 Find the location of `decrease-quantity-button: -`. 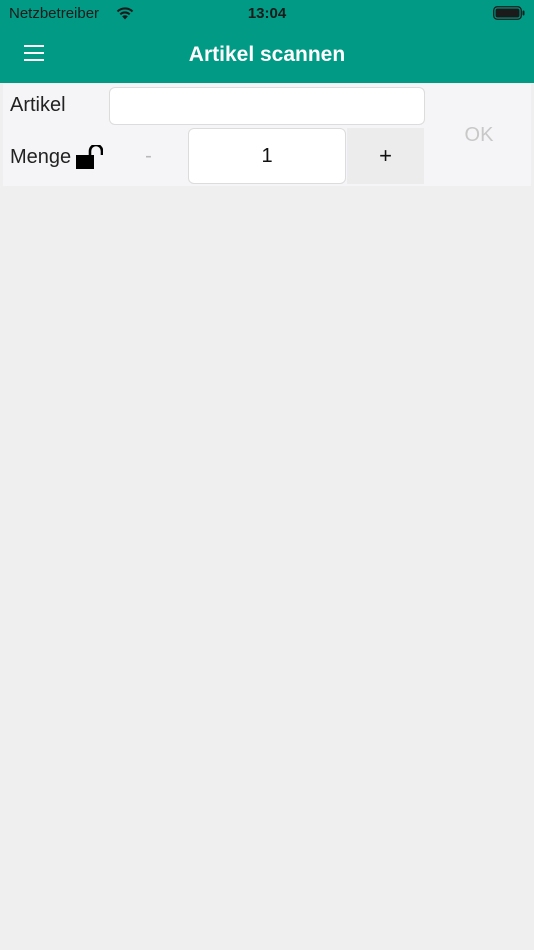

decrease-quantity-button: - is located at coordinates (148, 156).